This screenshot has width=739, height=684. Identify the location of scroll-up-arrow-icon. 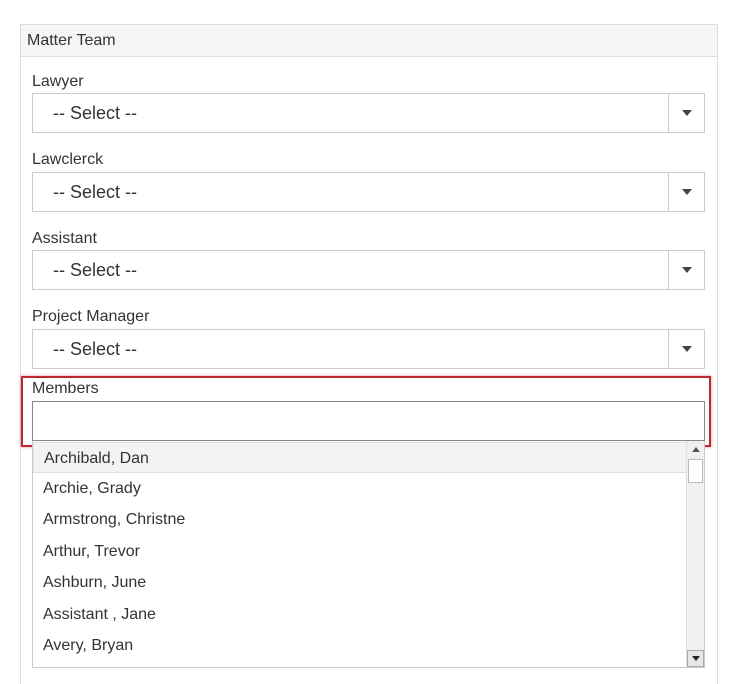
(695, 449).